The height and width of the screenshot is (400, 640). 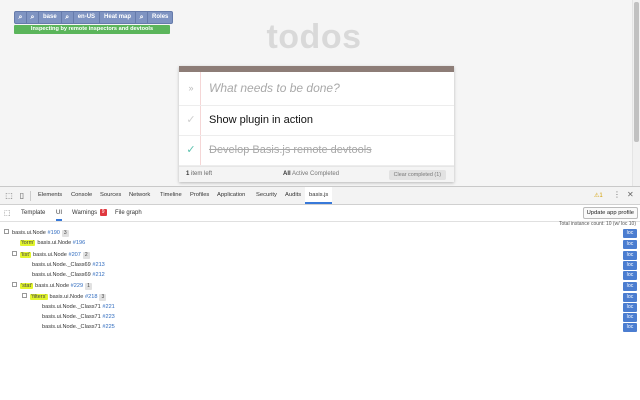 I want to click on instance-count: Total instance count: 10 (w/ loc 10), so click(x=597, y=224).